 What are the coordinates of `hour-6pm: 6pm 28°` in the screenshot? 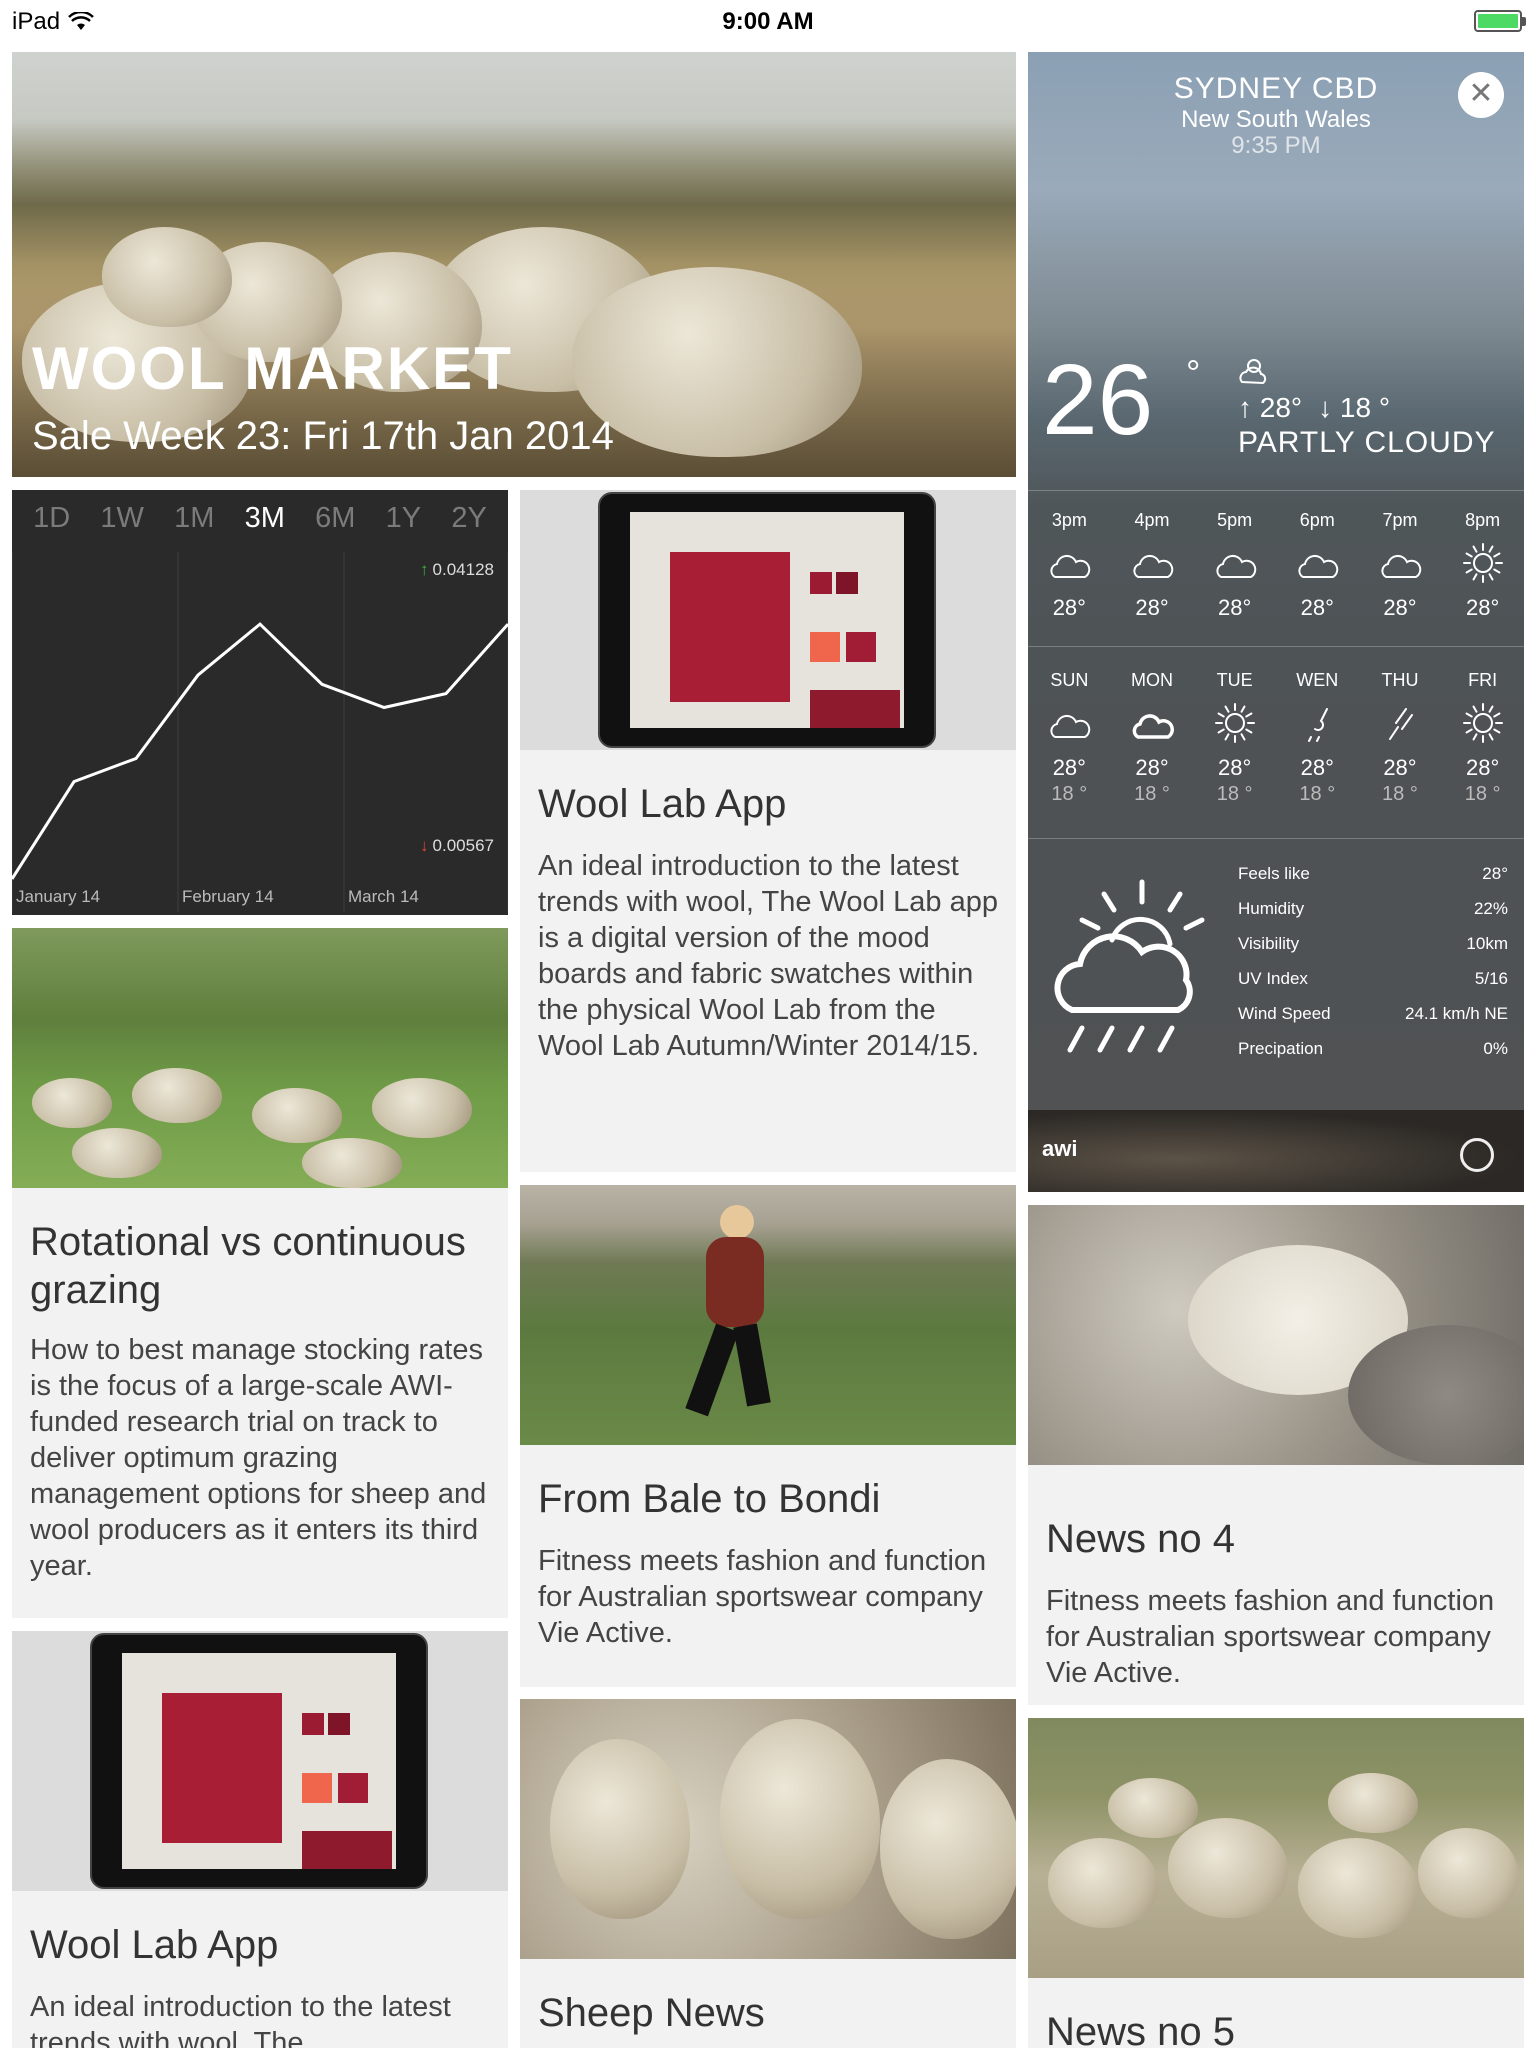 It's located at (1317, 565).